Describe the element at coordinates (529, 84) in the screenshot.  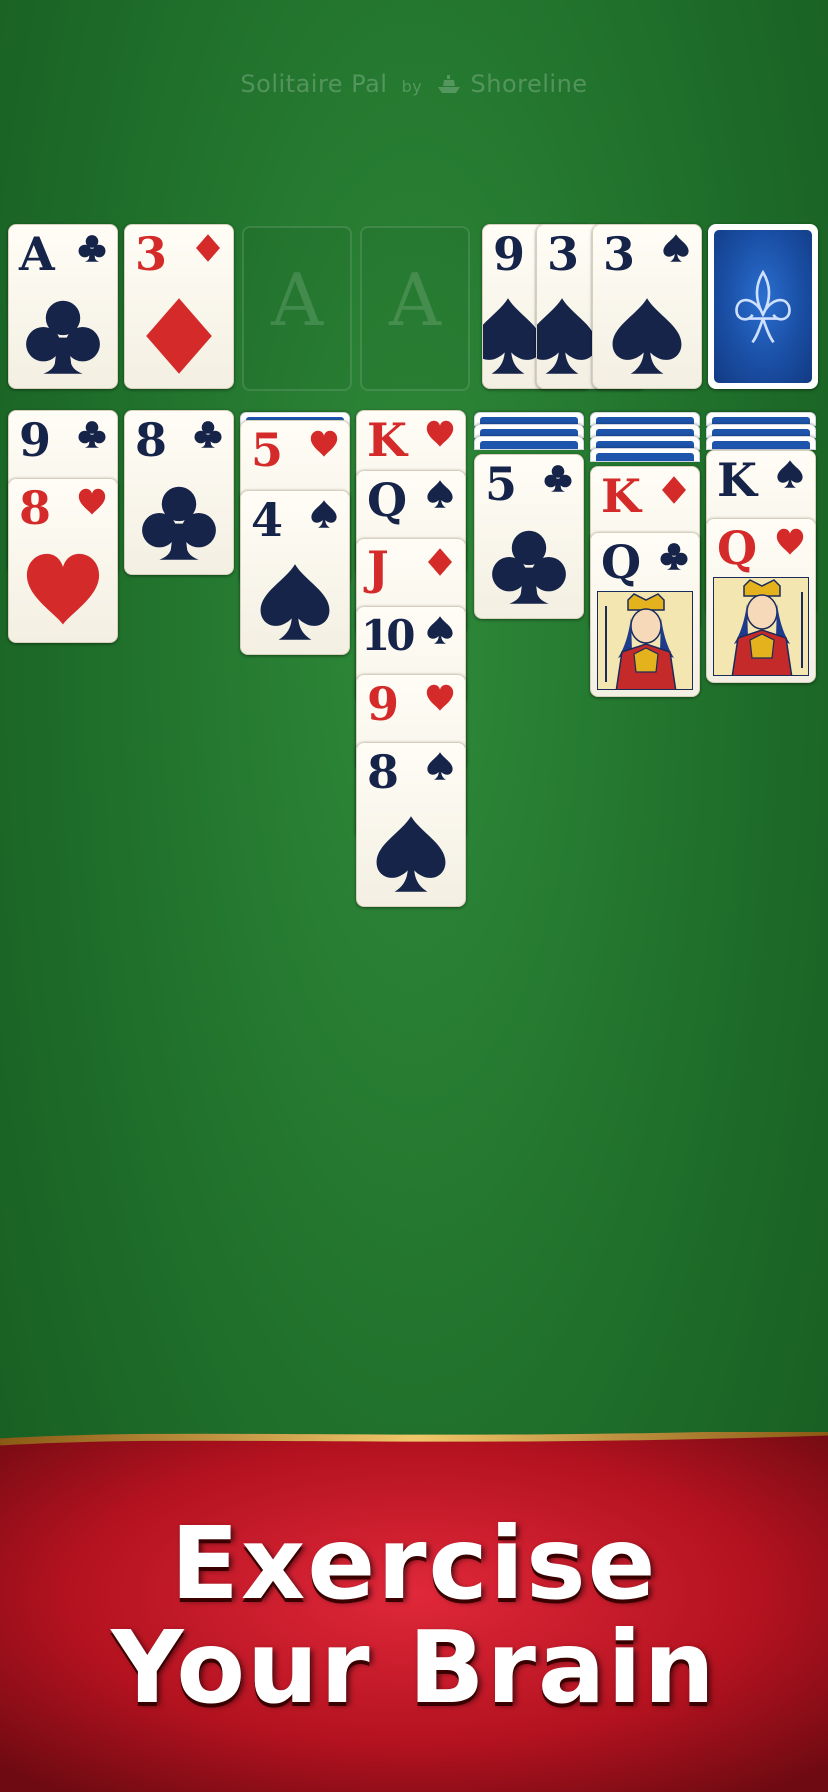
I see `brand-company: Shoreline` at that location.